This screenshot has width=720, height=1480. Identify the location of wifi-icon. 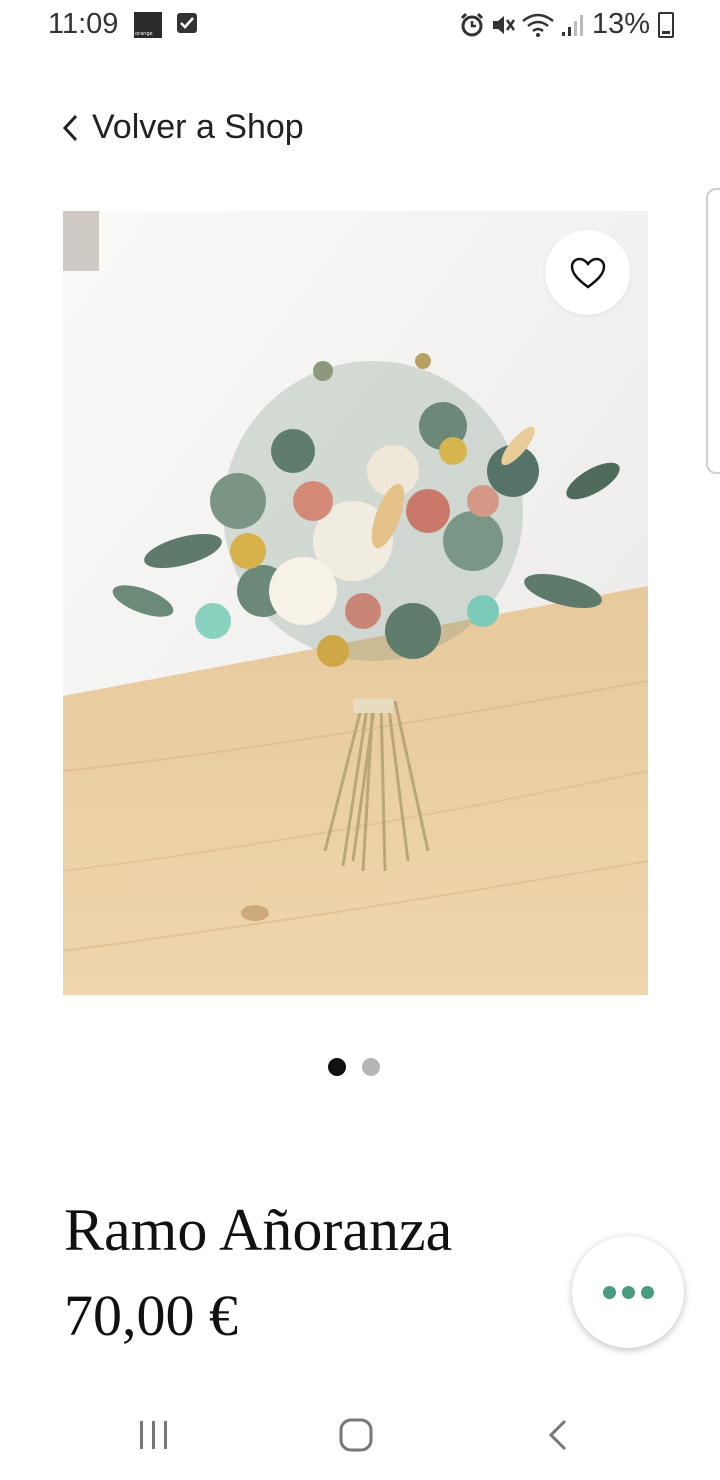
(538, 25).